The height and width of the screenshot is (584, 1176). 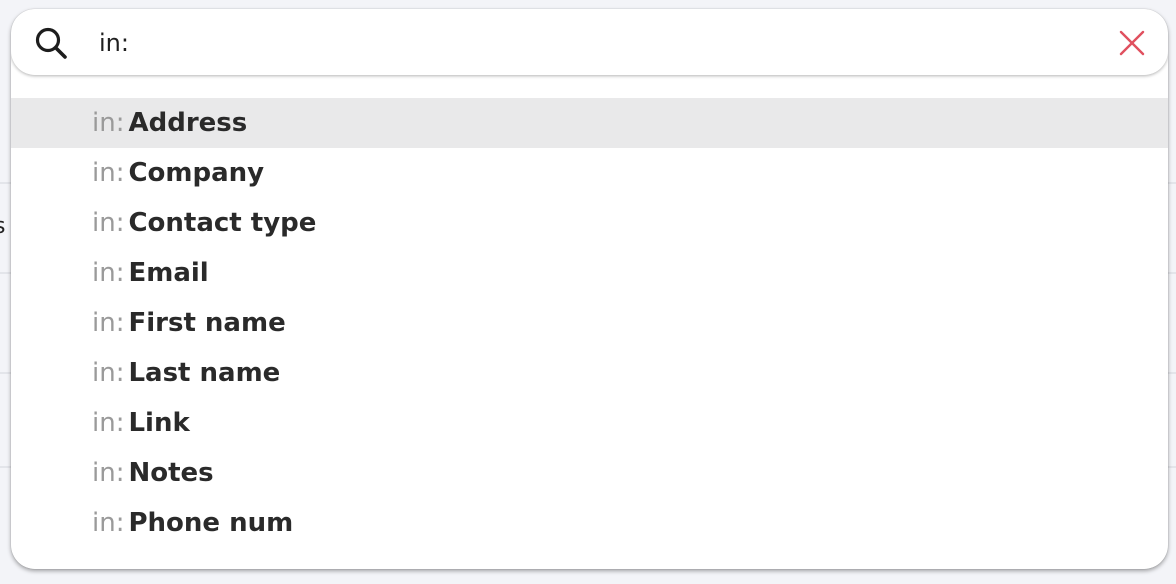 I want to click on suggestion-item: in: First name, so click(x=589, y=323).